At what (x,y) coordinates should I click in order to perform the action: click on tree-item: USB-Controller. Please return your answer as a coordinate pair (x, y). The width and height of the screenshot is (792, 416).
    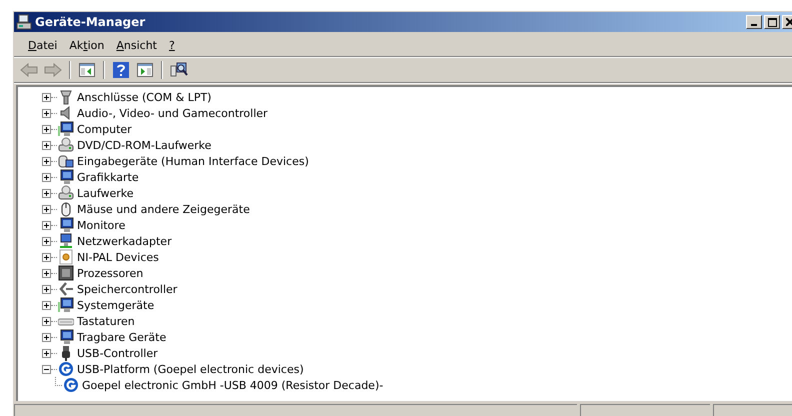
    Looking at the image, I should click on (117, 353).